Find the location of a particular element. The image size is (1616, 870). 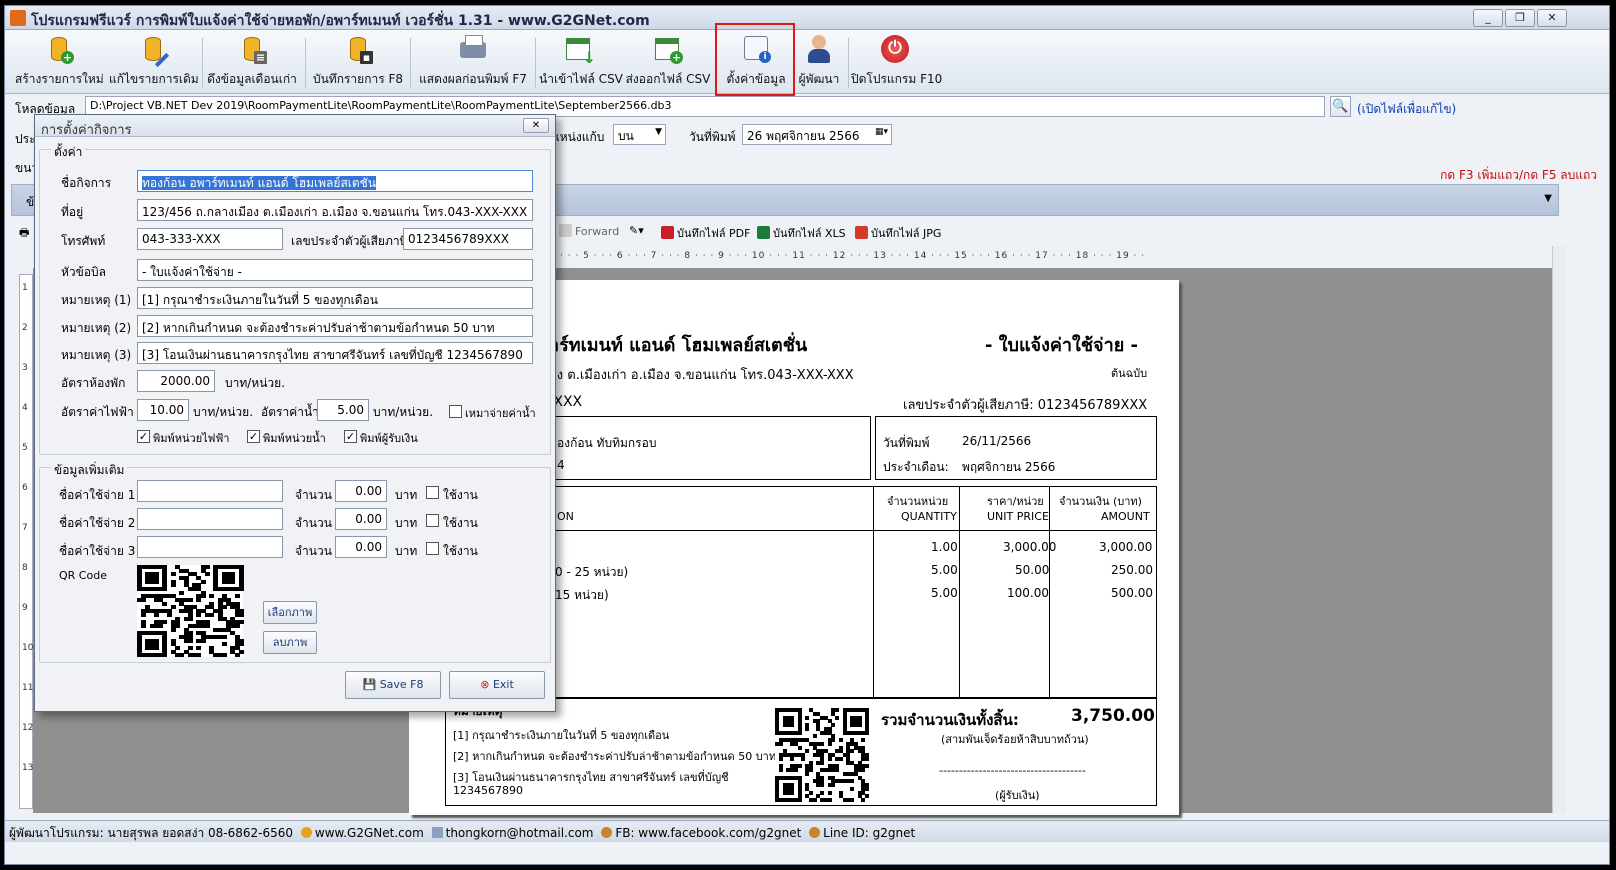

close-button: ✕ is located at coordinates (1552, 18).